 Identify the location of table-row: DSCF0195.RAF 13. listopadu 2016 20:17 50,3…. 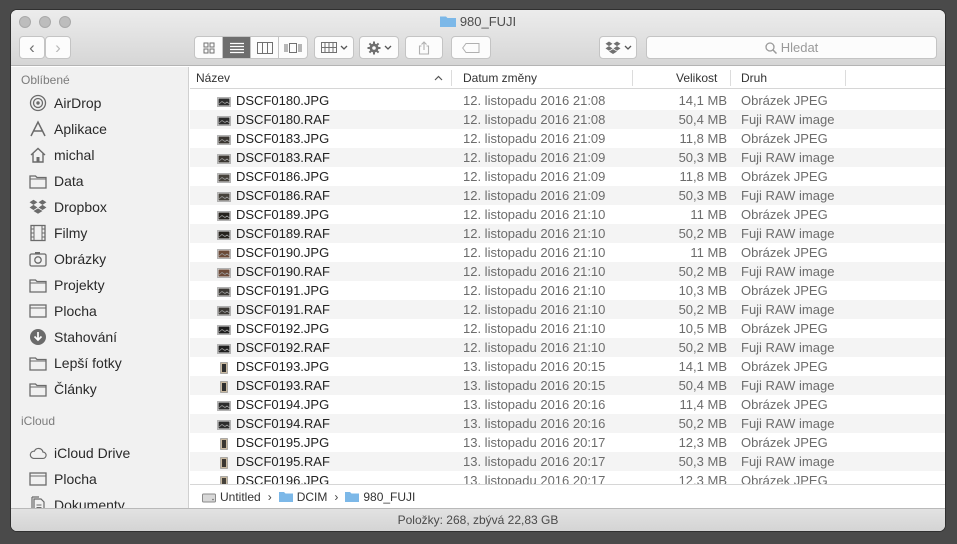
(567, 461).